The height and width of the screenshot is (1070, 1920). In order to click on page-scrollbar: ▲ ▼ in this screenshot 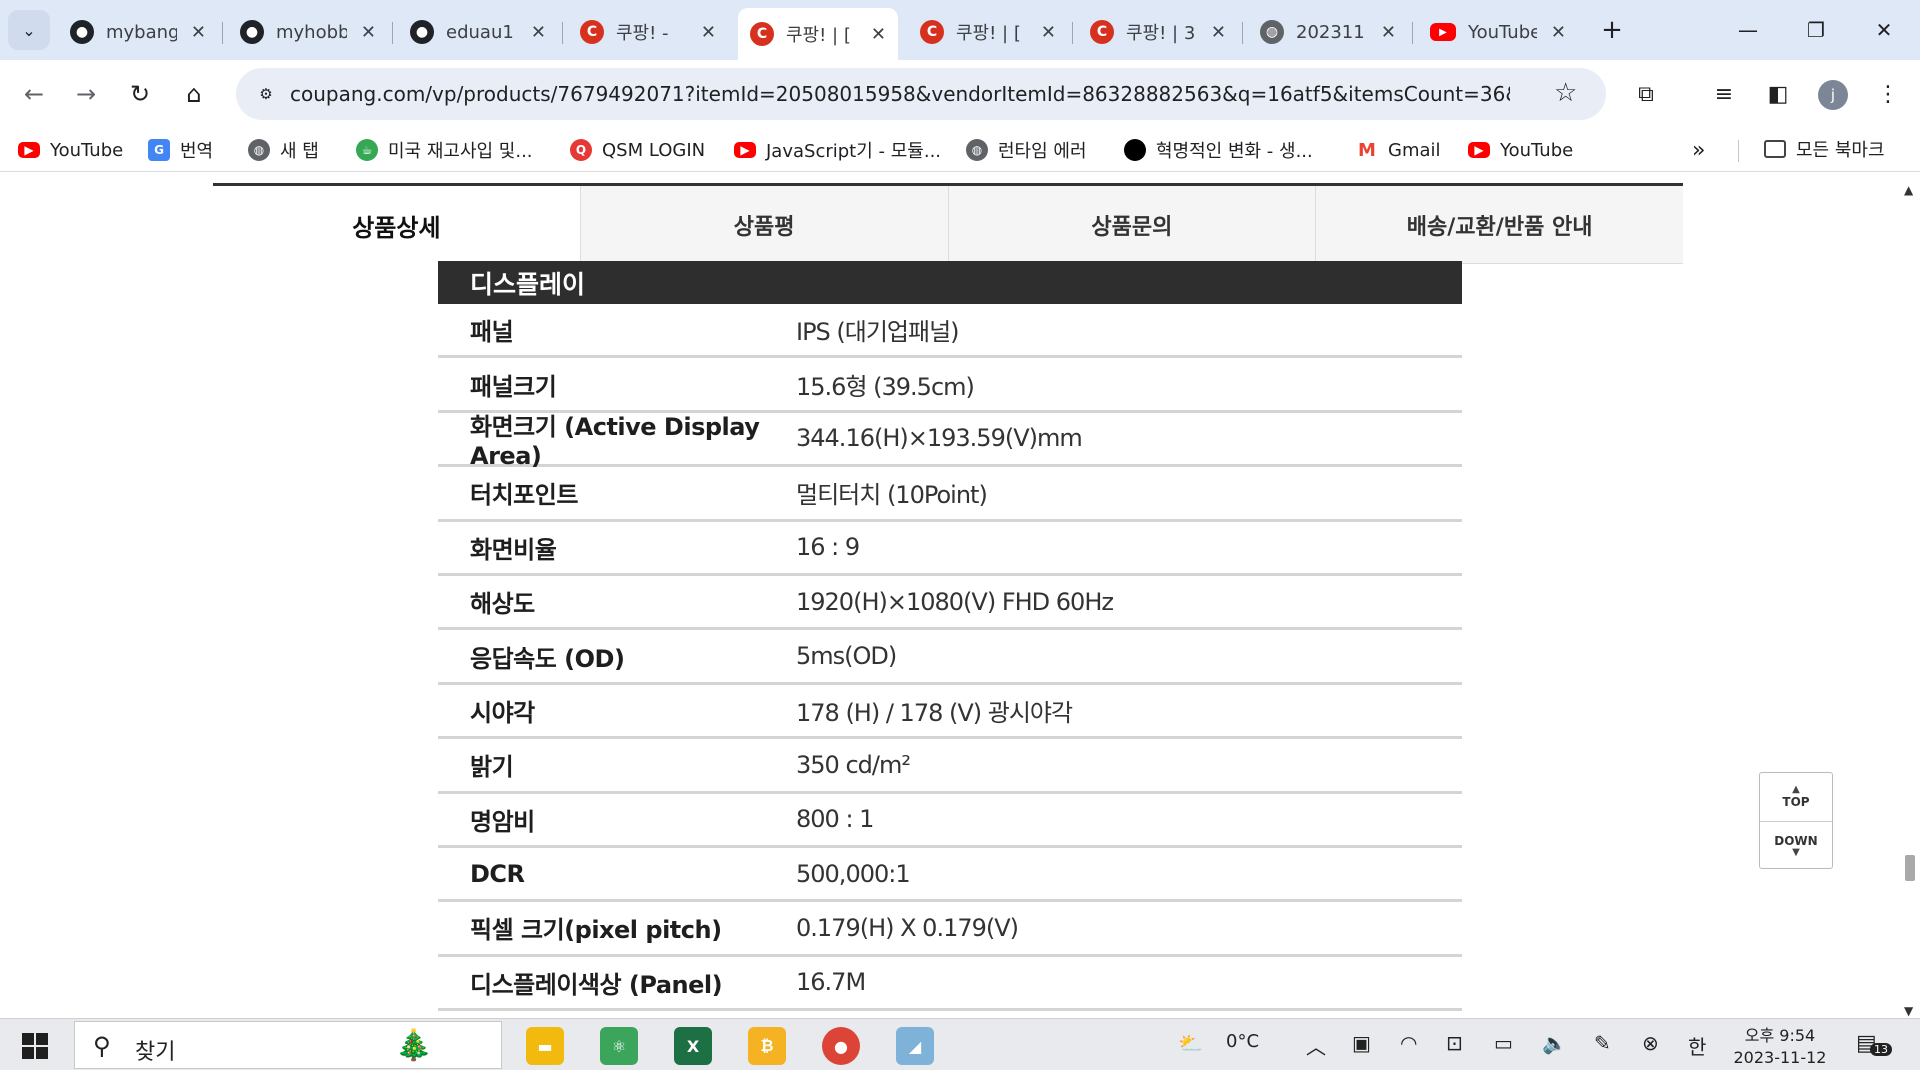, I will do `click(1910, 600)`.